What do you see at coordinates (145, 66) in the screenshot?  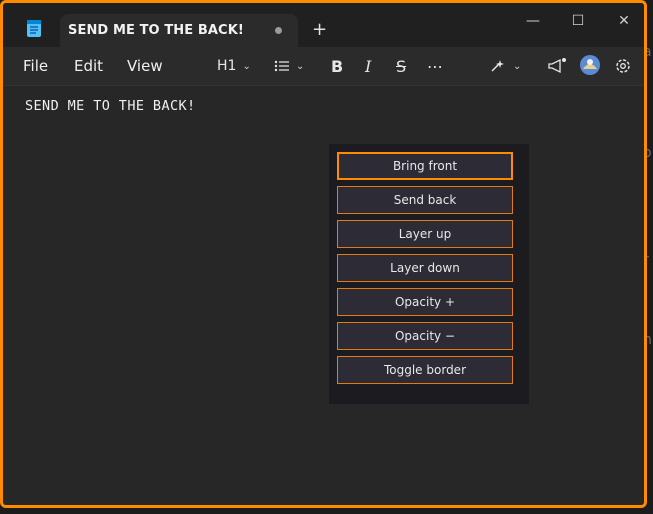 I see `menu-view: View` at bounding box center [145, 66].